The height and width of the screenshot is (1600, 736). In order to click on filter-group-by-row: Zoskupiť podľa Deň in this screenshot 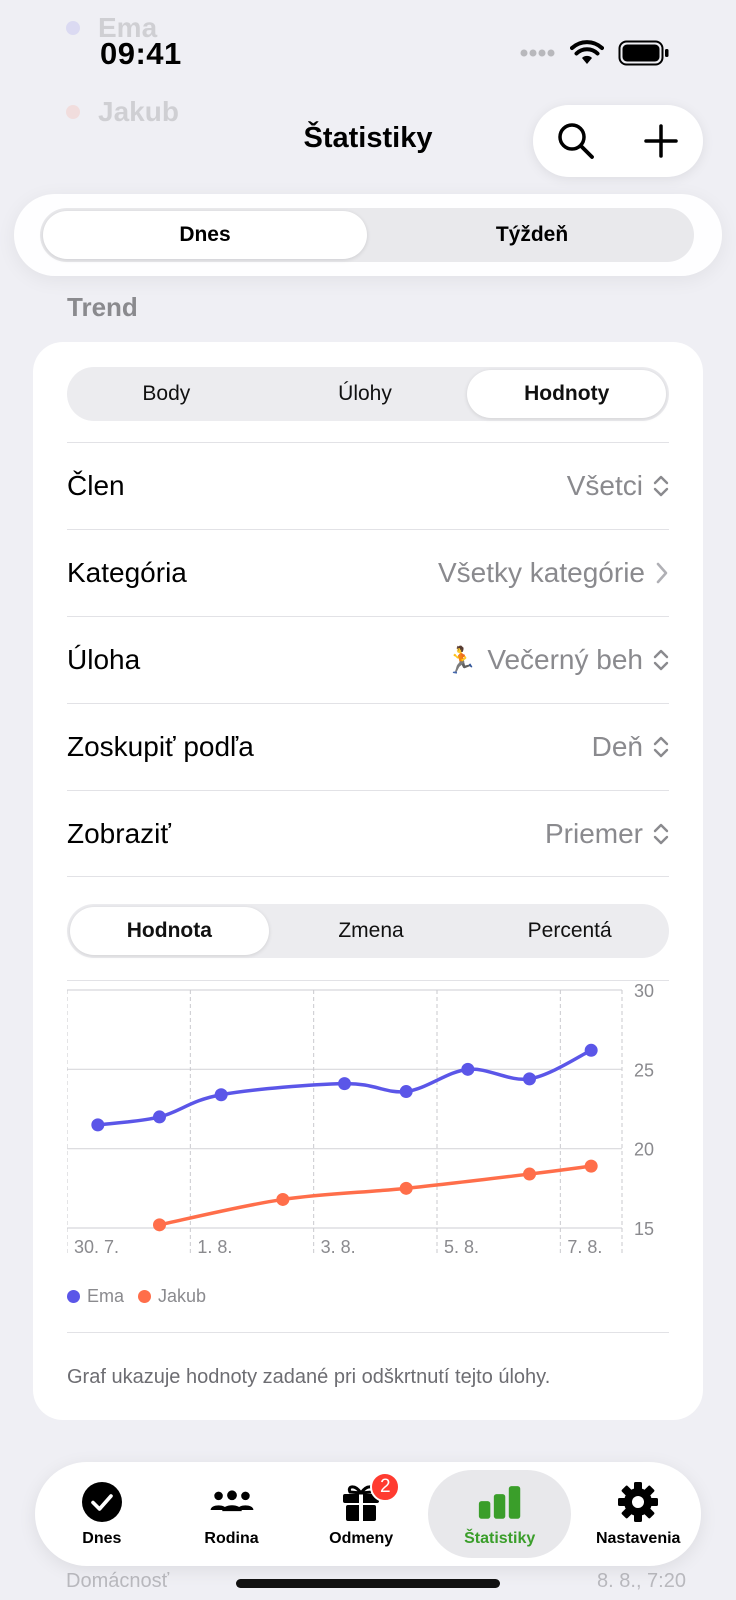, I will do `click(368, 746)`.